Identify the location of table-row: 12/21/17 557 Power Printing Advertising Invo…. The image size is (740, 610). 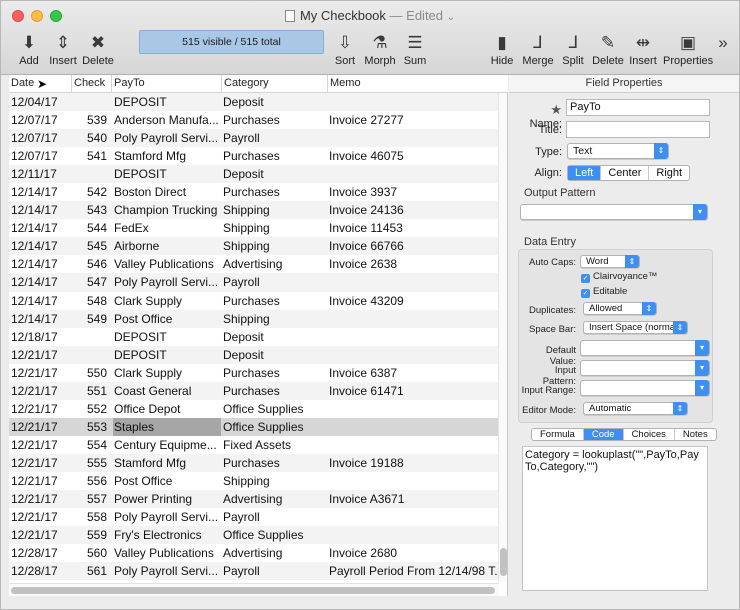
(254, 499).